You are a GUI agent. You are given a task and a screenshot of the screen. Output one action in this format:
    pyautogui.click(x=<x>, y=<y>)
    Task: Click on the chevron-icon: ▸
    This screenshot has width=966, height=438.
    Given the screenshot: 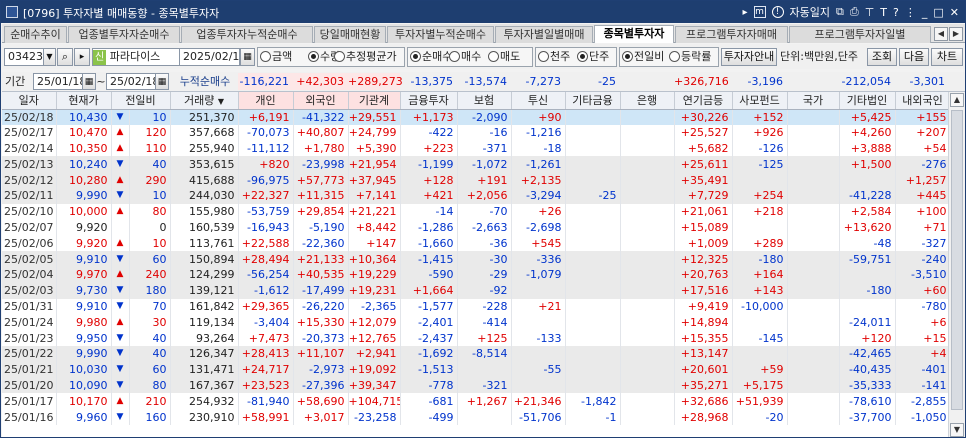 What is the action you would take?
    pyautogui.click(x=82, y=57)
    